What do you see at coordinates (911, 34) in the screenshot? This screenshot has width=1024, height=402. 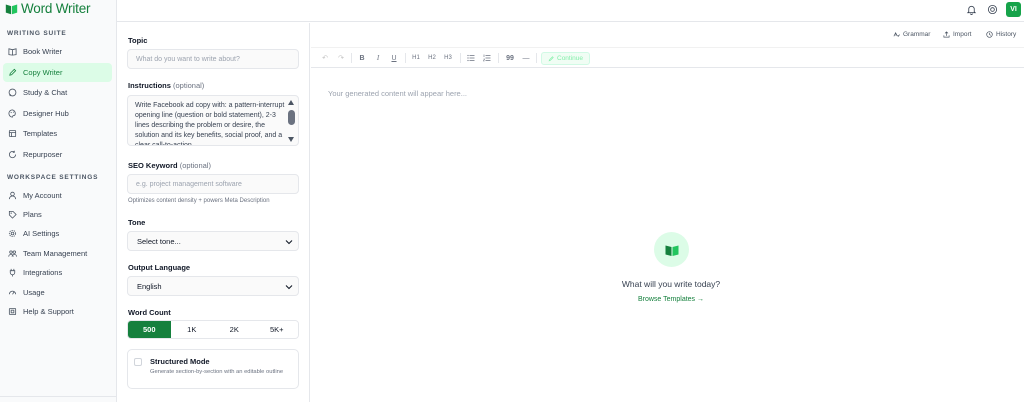 I see `grammar-link: Grammar` at bounding box center [911, 34].